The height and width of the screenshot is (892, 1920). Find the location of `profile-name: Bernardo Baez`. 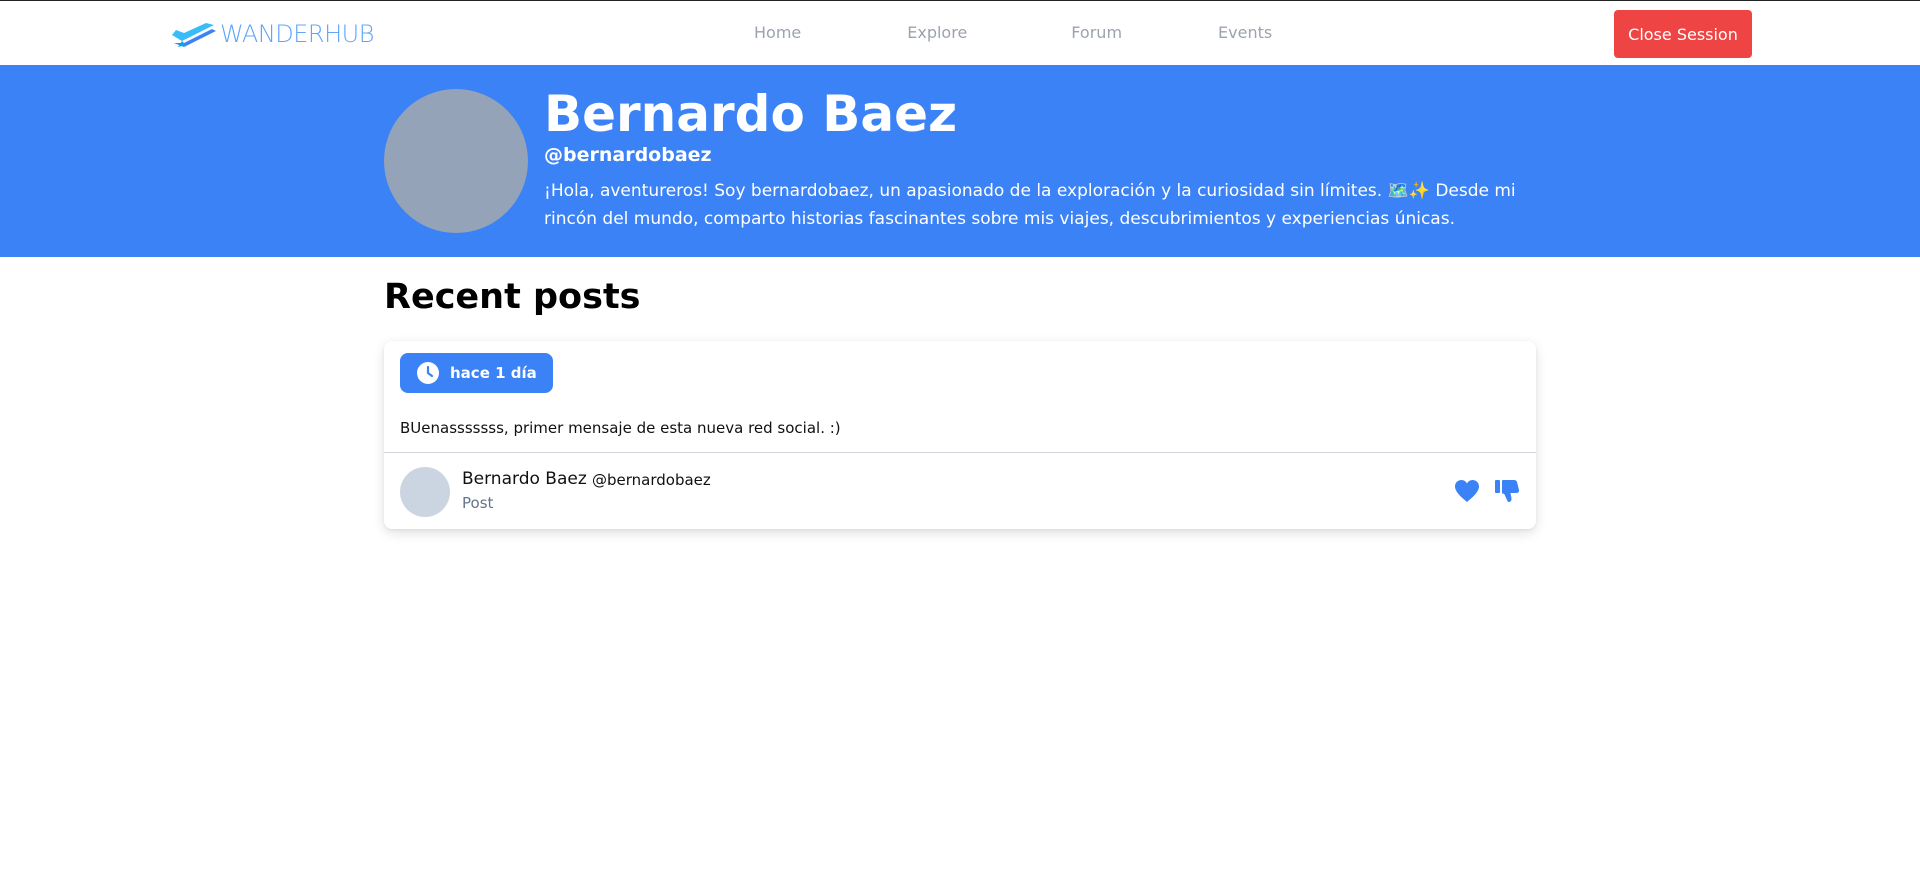

profile-name: Bernardo Baez is located at coordinates (751, 114).